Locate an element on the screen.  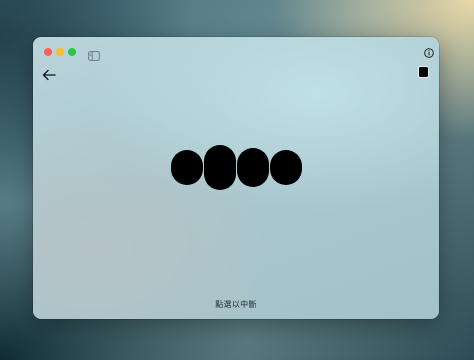
voice-activity-indicator is located at coordinates (236, 167).